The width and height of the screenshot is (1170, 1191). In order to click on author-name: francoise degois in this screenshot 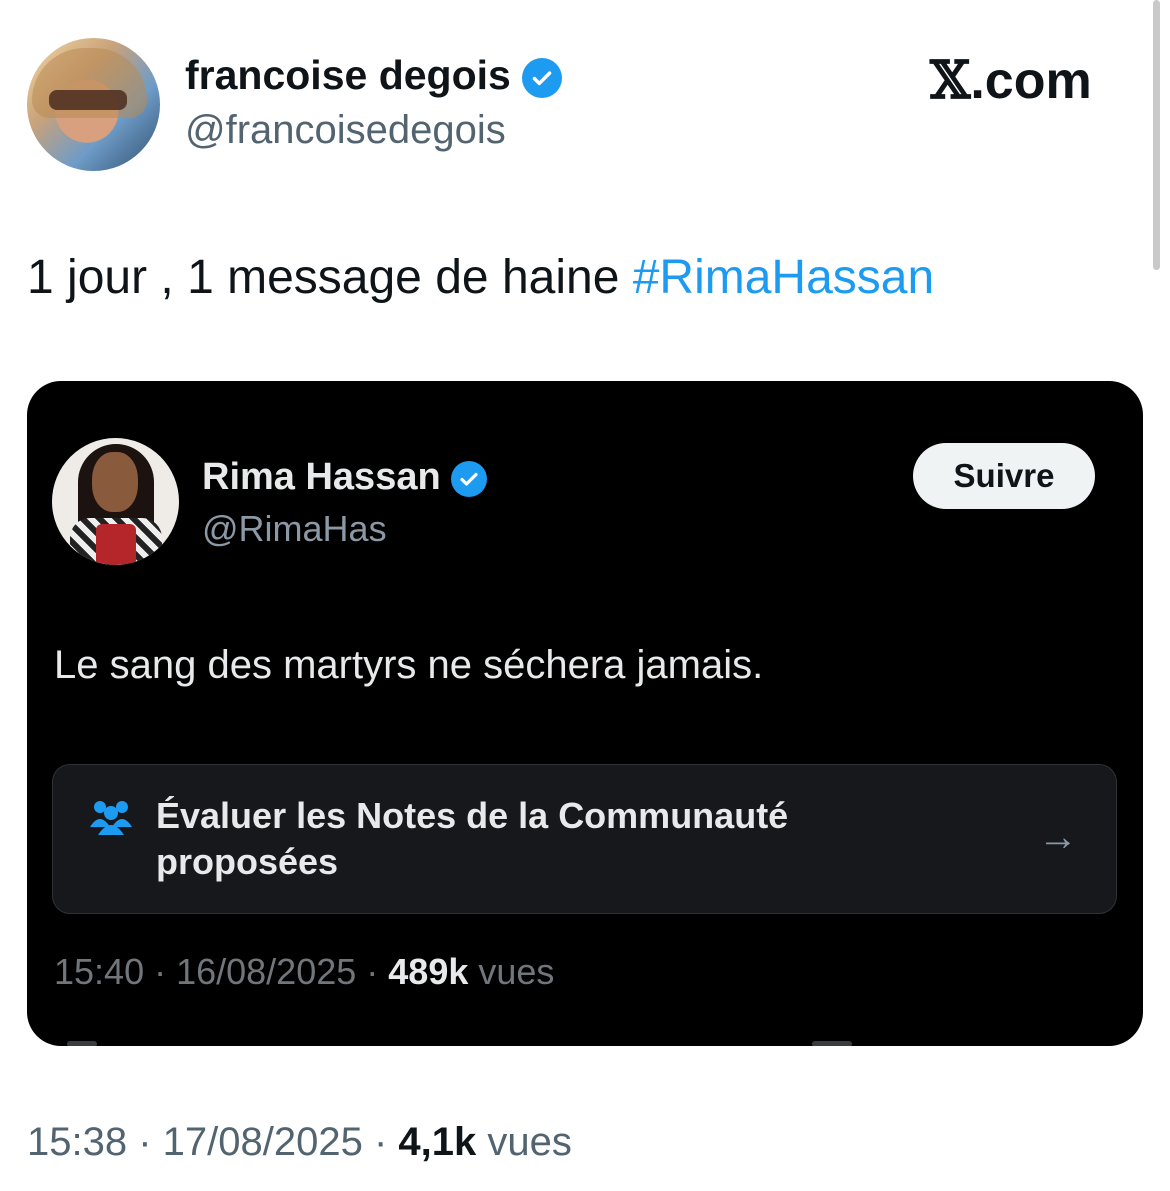, I will do `click(374, 75)`.